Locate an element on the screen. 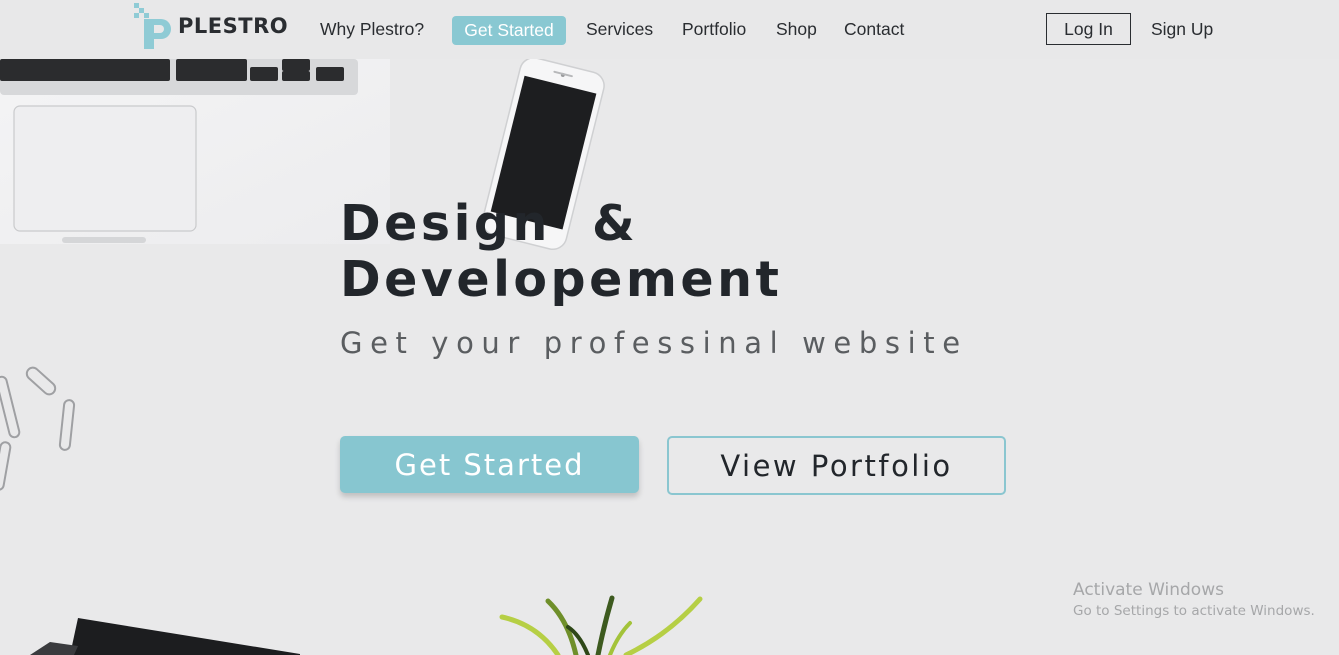  paperclips-image is located at coordinates (38, 428).